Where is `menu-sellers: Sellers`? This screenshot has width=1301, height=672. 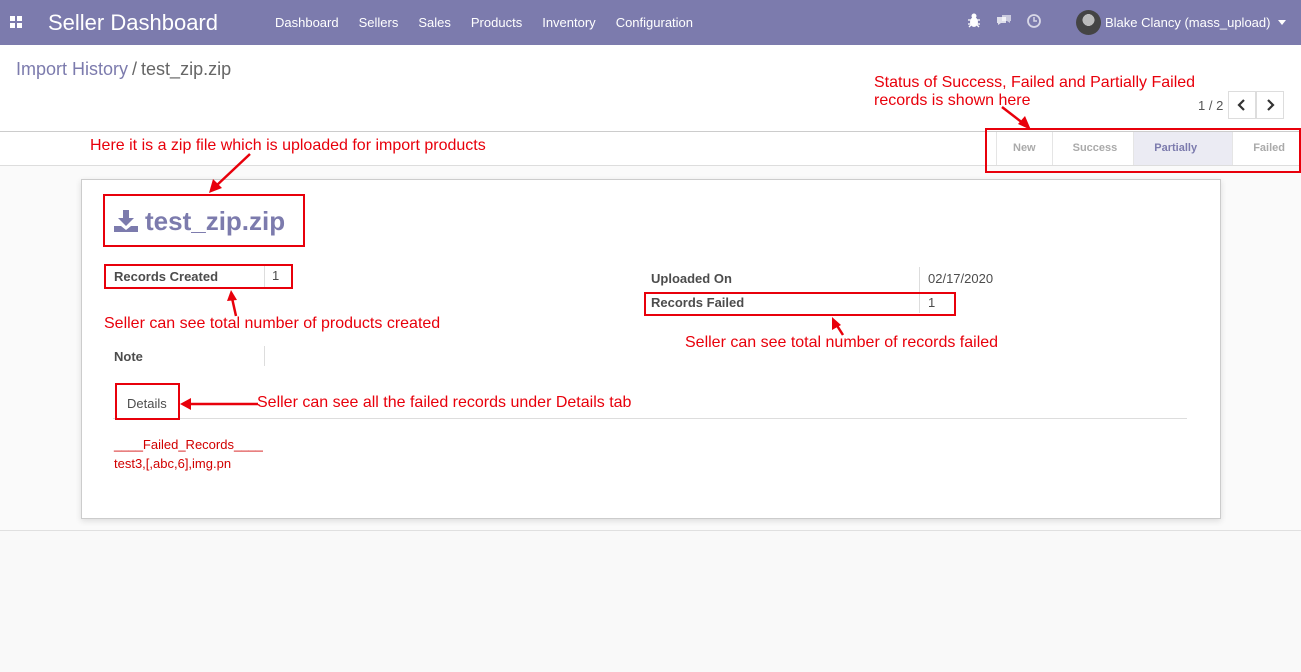
menu-sellers: Sellers is located at coordinates (379, 22).